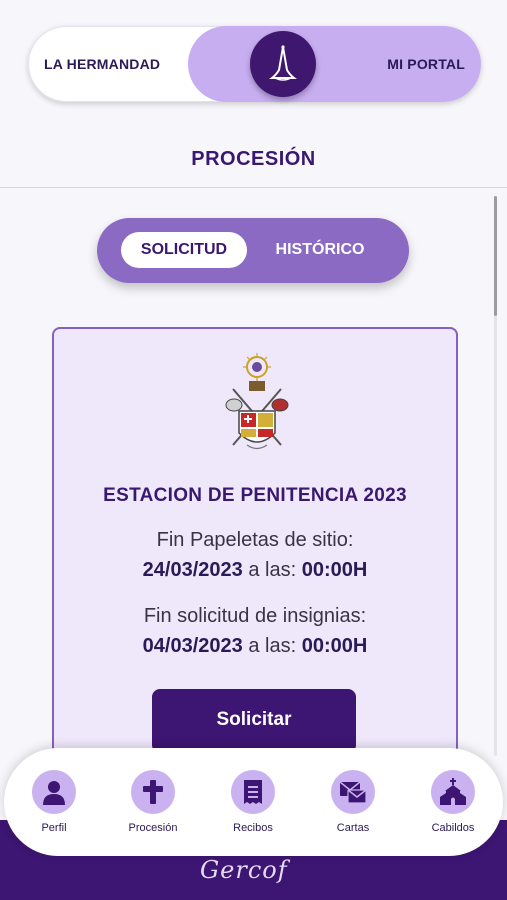 This screenshot has height=900, width=507. I want to click on nav-item-cartas: Cartas, so click(353, 810).